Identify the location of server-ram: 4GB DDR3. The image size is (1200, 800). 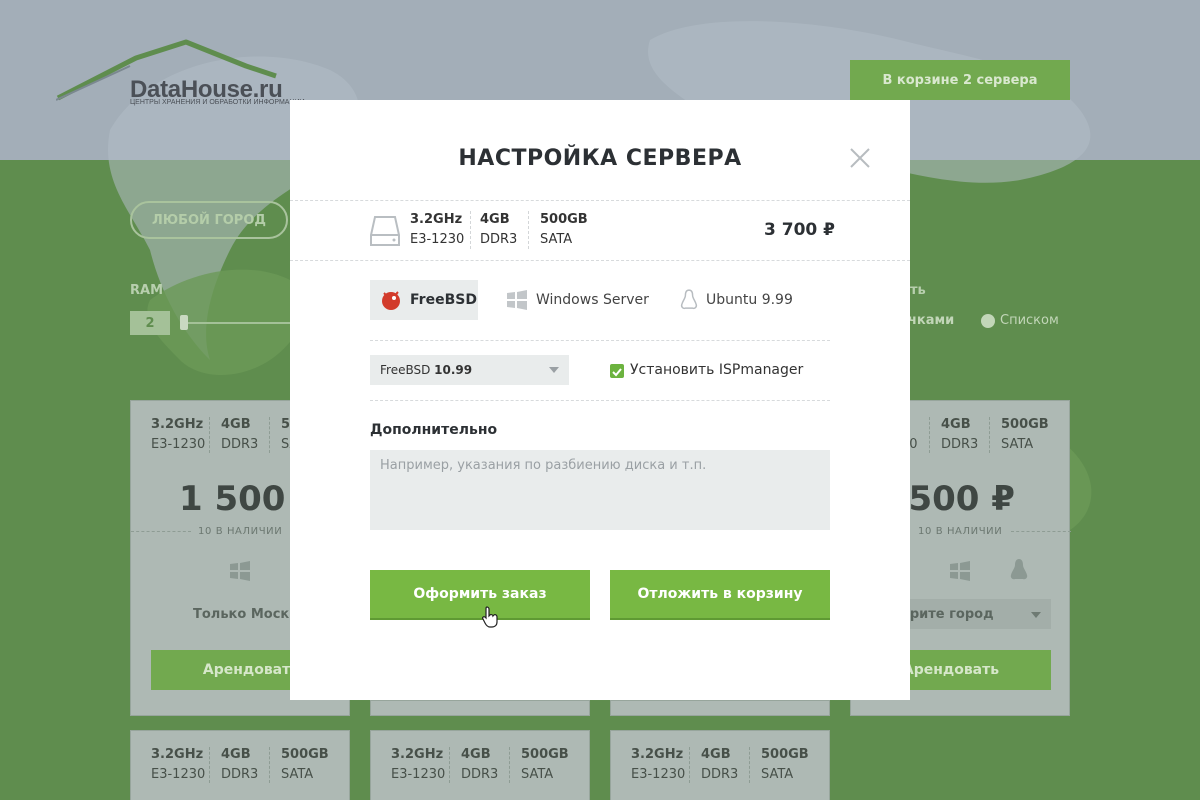
(499, 229).